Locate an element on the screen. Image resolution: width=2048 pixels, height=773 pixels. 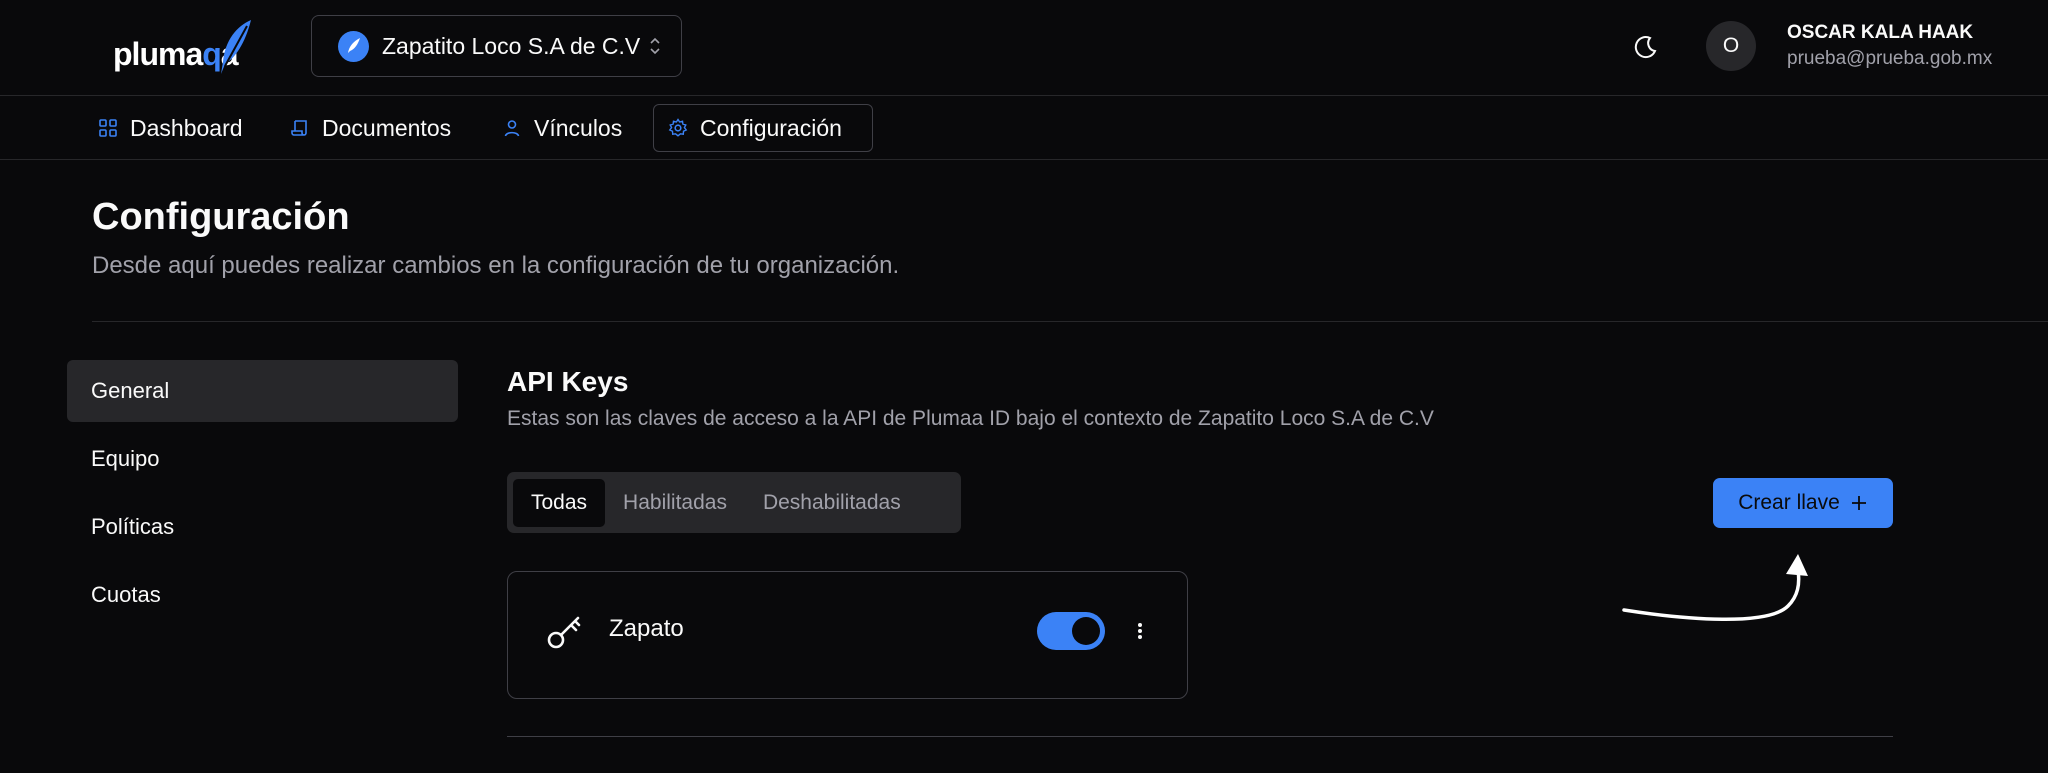
nav-documentos: Documentos is located at coordinates (370, 128).